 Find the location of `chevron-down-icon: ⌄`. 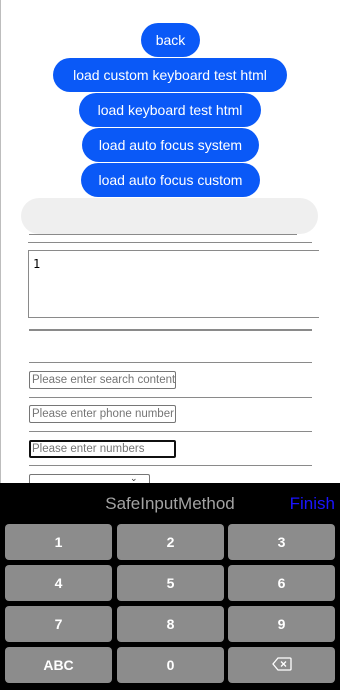

chevron-down-icon: ⌄ is located at coordinates (134, 478).